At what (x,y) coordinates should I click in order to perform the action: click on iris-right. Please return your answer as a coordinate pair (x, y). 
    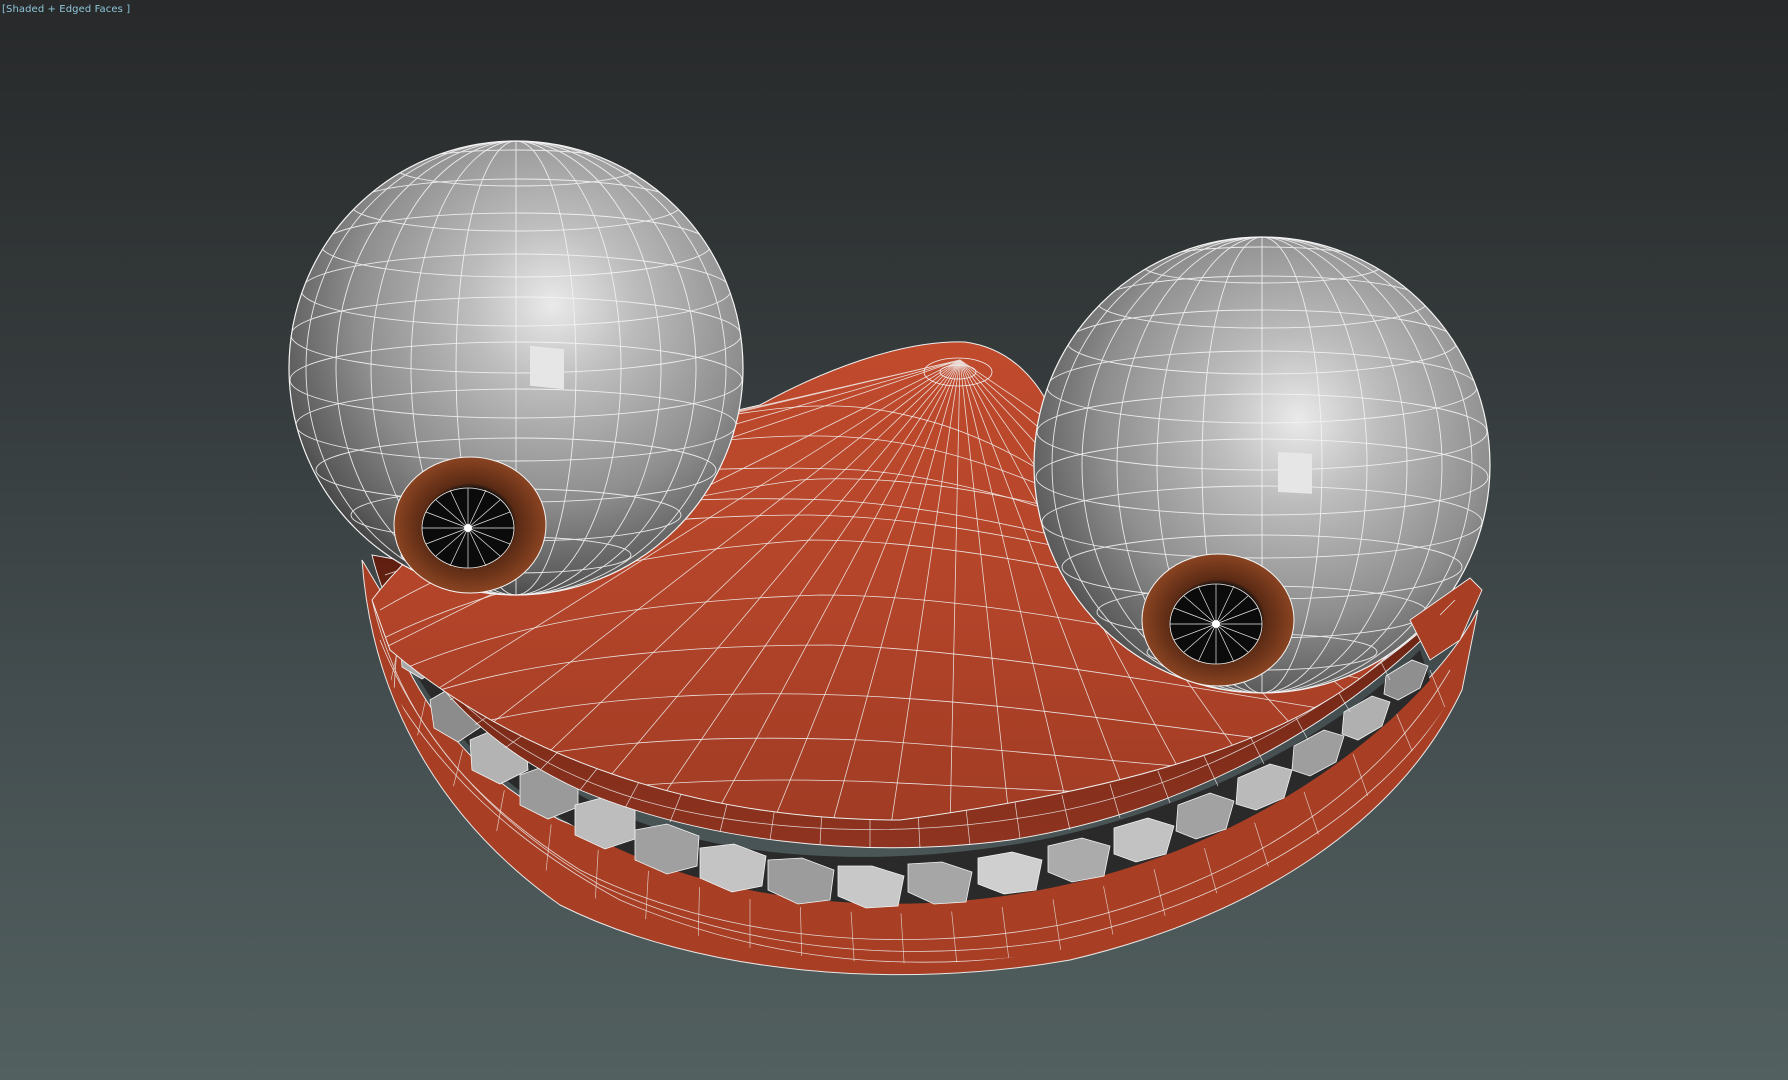
    Looking at the image, I should click on (1218, 620).